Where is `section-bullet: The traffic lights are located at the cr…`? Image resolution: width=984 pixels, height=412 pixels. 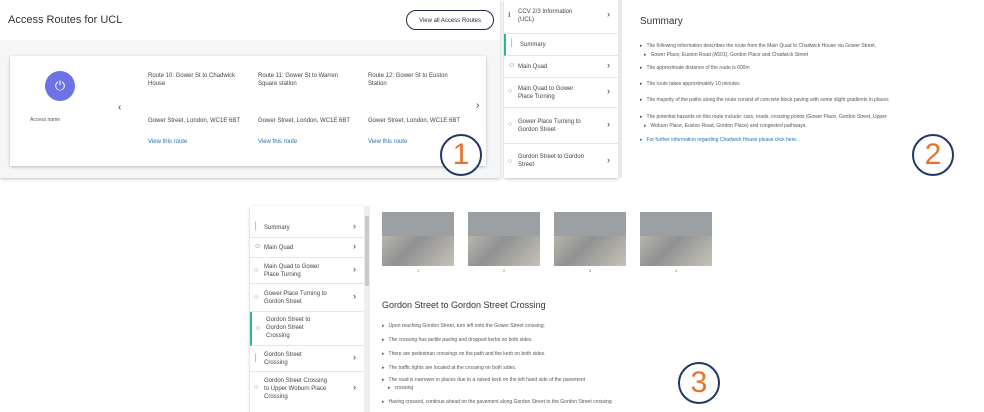
section-bullet: The traffic lights are located at the cr… is located at coordinates (449, 368).